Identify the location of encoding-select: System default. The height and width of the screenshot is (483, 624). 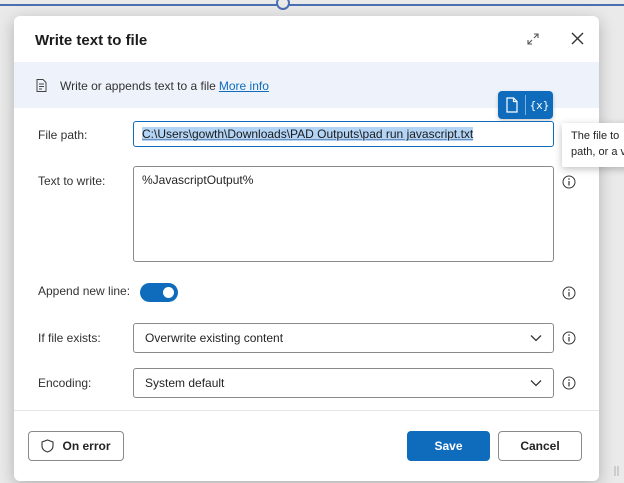
(343, 383).